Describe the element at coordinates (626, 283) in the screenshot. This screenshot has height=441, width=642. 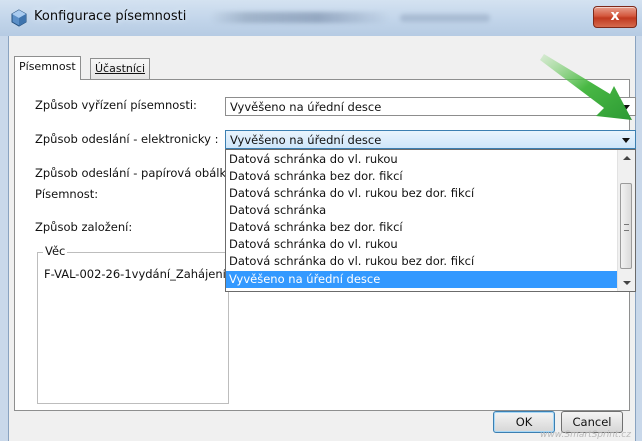
I see `scroll-down-icon` at that location.